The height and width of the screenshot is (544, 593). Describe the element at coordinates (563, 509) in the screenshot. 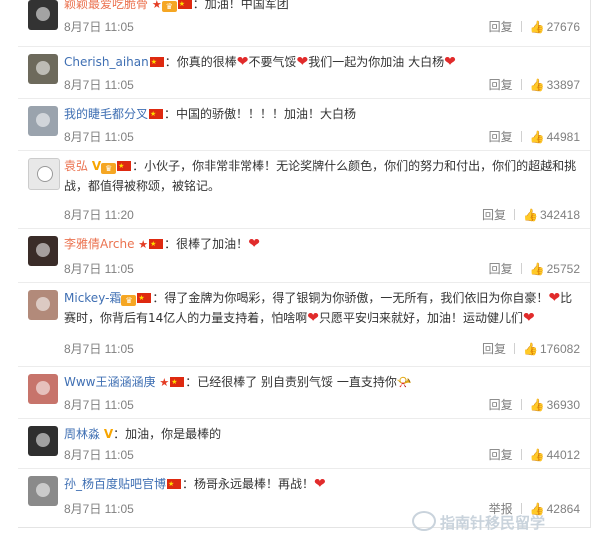

I see `like-count: 42864` at that location.